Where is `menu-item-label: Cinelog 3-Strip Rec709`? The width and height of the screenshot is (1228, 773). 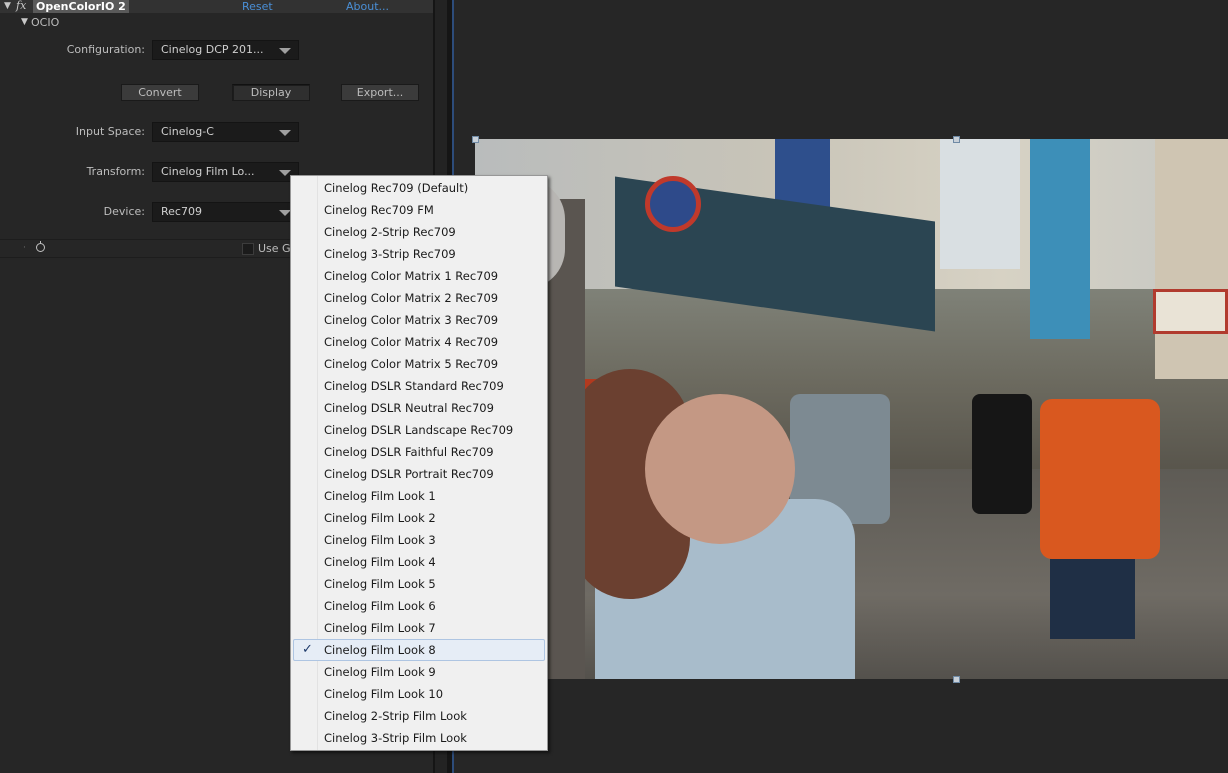 menu-item-label: Cinelog 3-Strip Rec709 is located at coordinates (390, 254).